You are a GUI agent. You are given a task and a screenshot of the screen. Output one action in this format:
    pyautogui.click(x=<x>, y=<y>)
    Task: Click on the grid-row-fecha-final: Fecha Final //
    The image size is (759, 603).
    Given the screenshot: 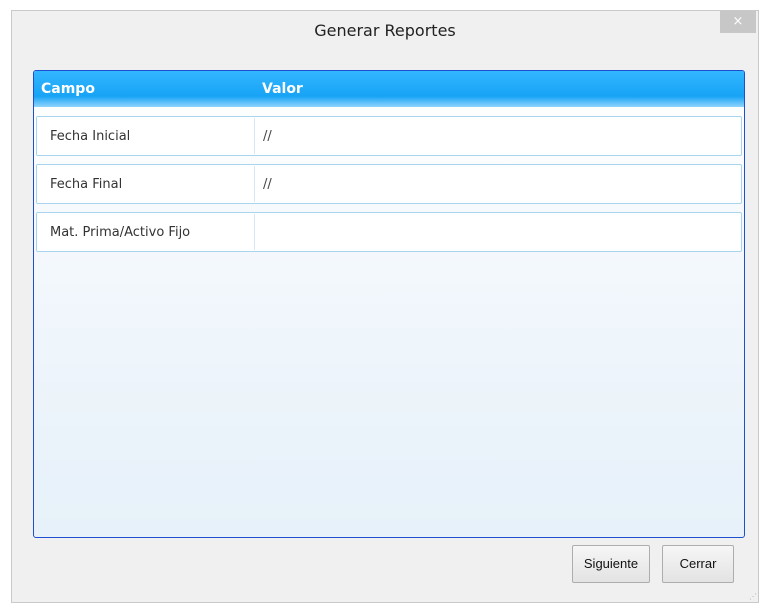 What is the action you would take?
    pyautogui.click(x=389, y=184)
    